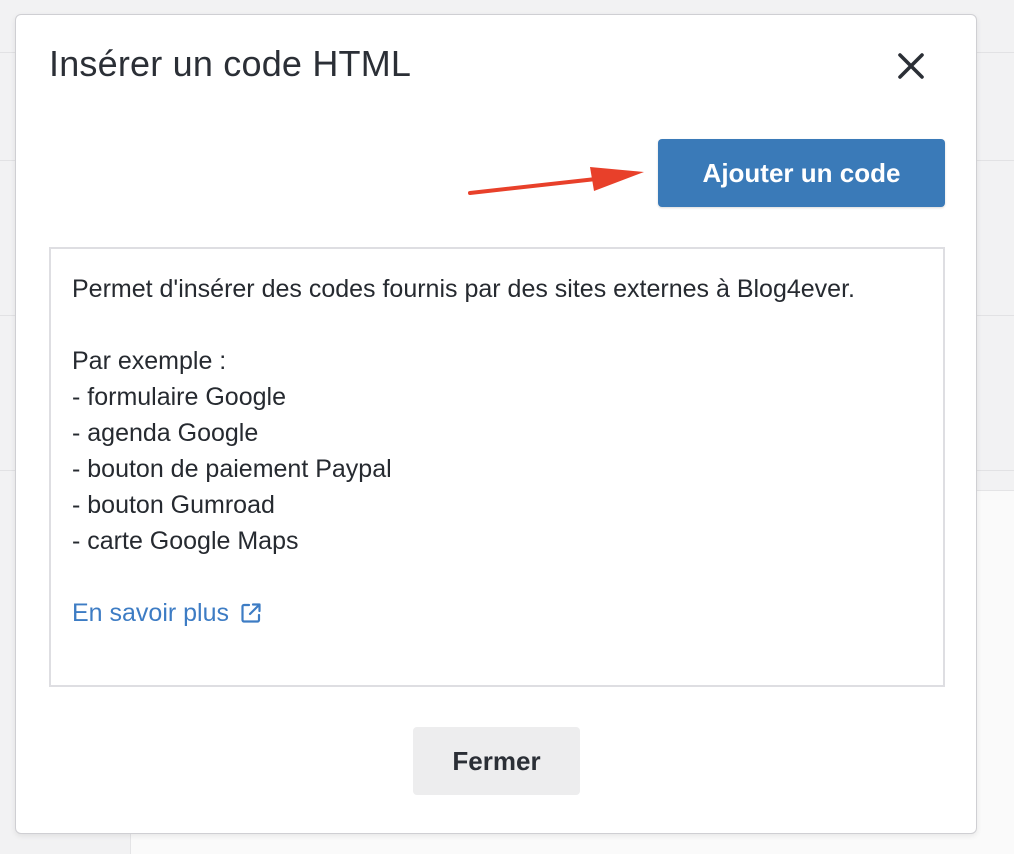 The height and width of the screenshot is (854, 1014). I want to click on list-item: - carte Google Maps, so click(185, 541).